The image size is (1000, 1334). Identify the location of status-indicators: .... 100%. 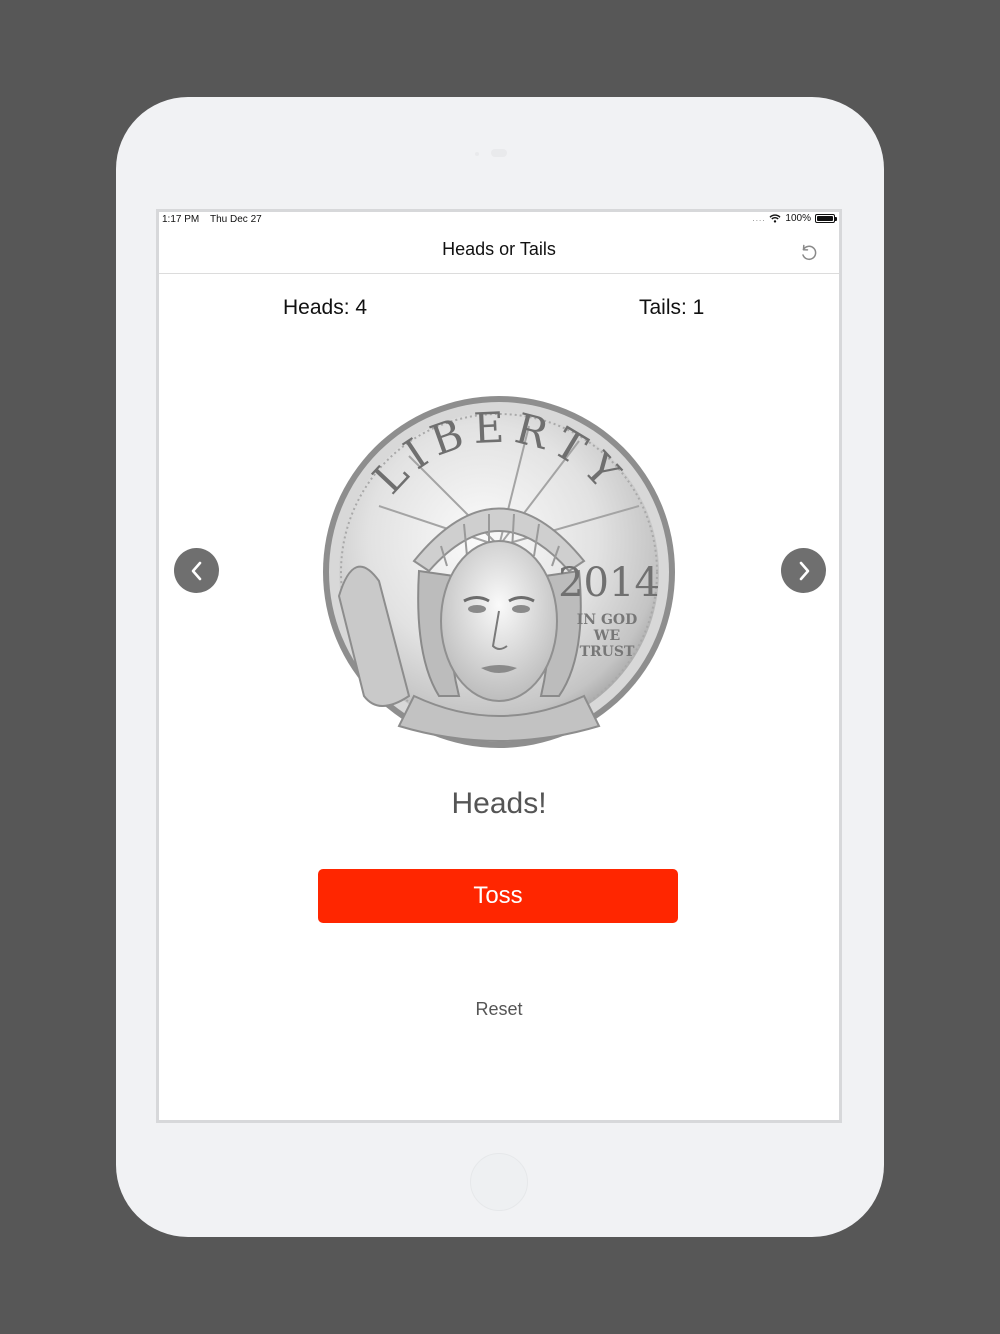
(795, 218).